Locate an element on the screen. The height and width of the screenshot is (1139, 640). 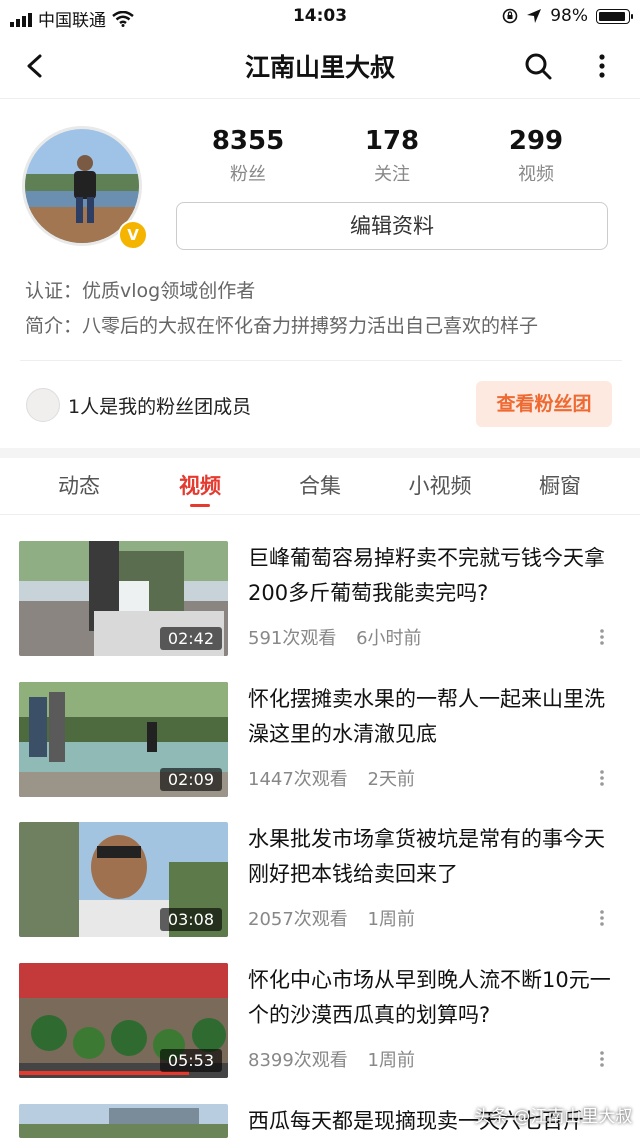
video-duration: 02:42 is located at coordinates (190, 638).